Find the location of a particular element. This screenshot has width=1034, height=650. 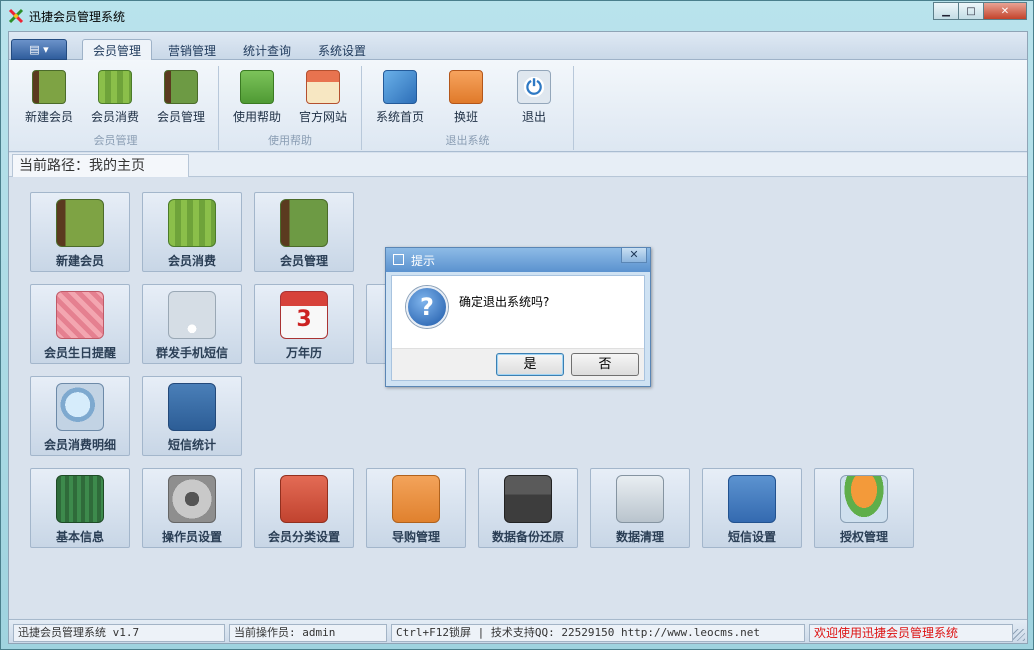

tile-guide-management: 导购管理 is located at coordinates (416, 508).